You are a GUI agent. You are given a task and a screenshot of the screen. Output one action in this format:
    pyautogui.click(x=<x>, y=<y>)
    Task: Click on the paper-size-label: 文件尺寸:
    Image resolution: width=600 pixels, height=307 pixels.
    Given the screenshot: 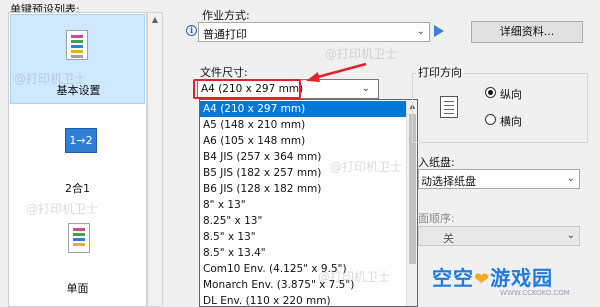 What is the action you would take?
    pyautogui.click(x=224, y=72)
    